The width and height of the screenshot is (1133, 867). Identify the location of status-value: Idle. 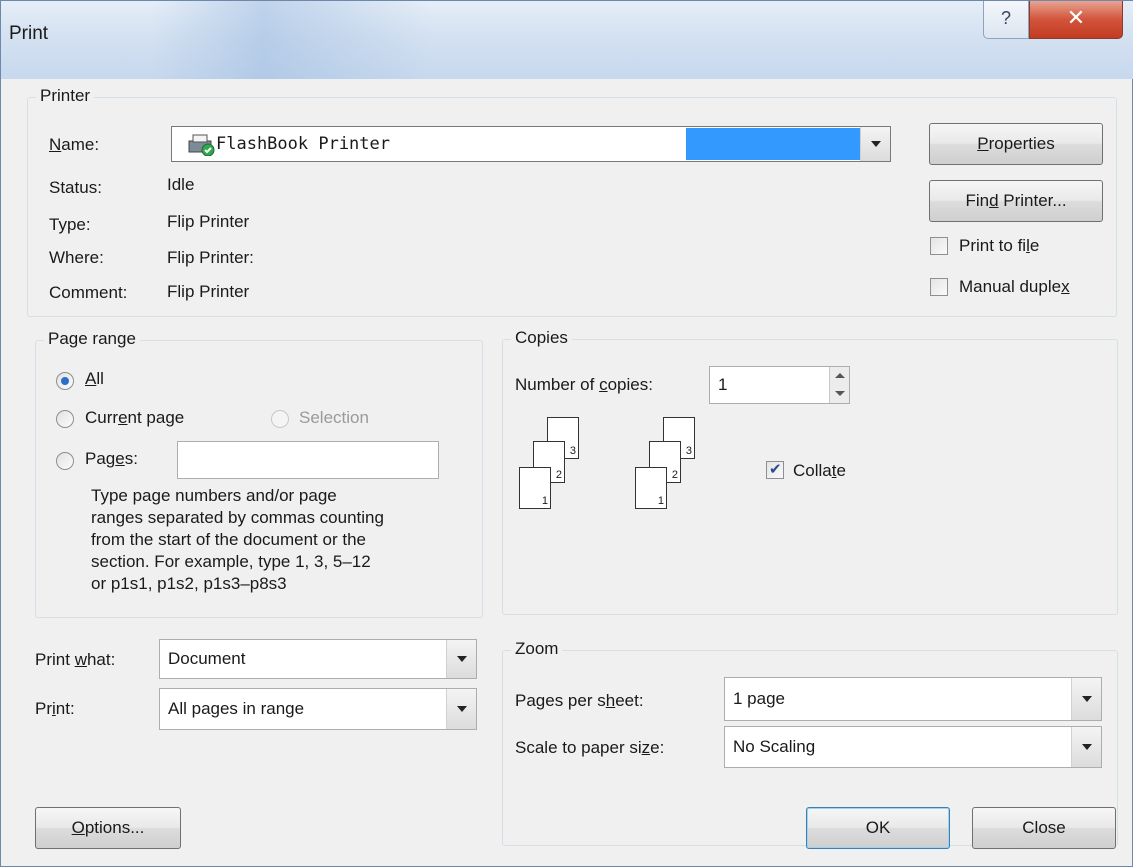
(181, 184).